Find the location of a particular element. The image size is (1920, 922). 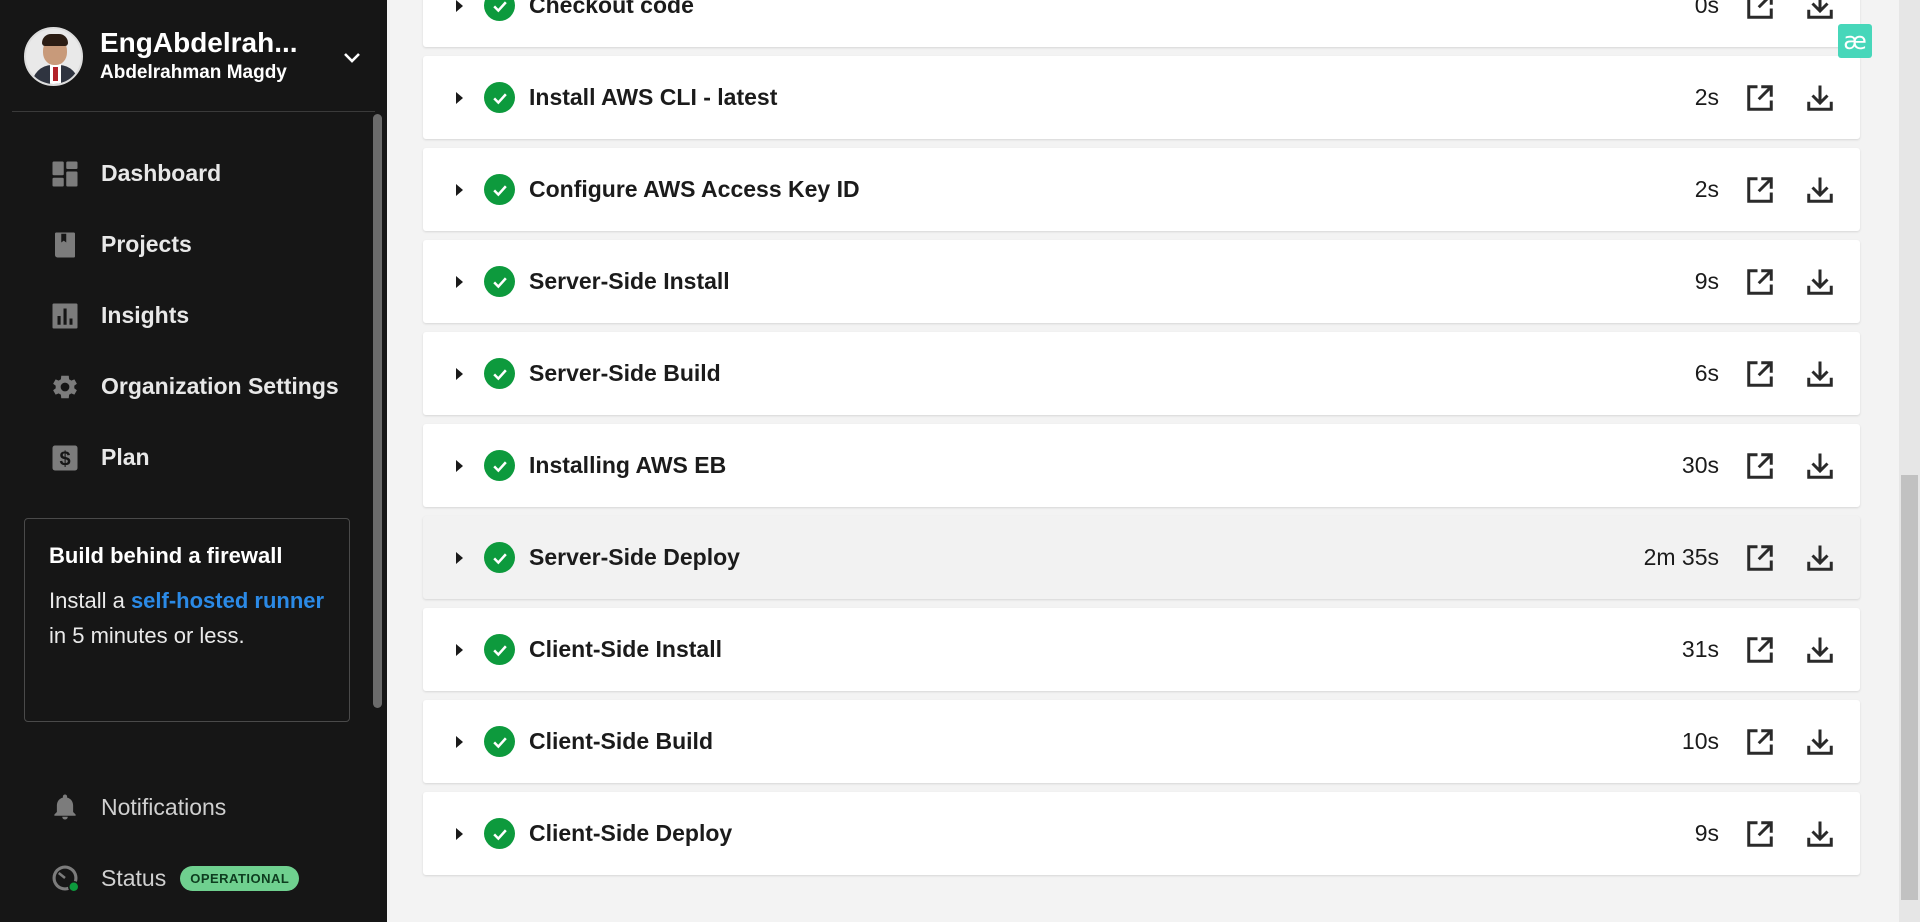

step-row: Configure AWS Access Key ID 2s is located at coordinates (1141, 189).